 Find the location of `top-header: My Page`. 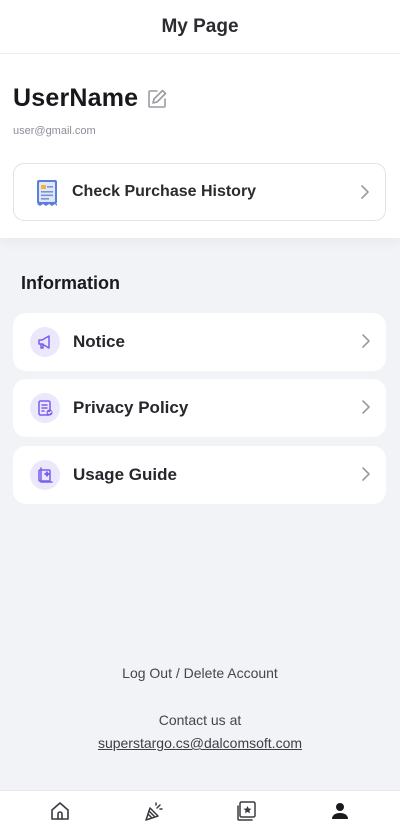

top-header: My Page is located at coordinates (200, 27).